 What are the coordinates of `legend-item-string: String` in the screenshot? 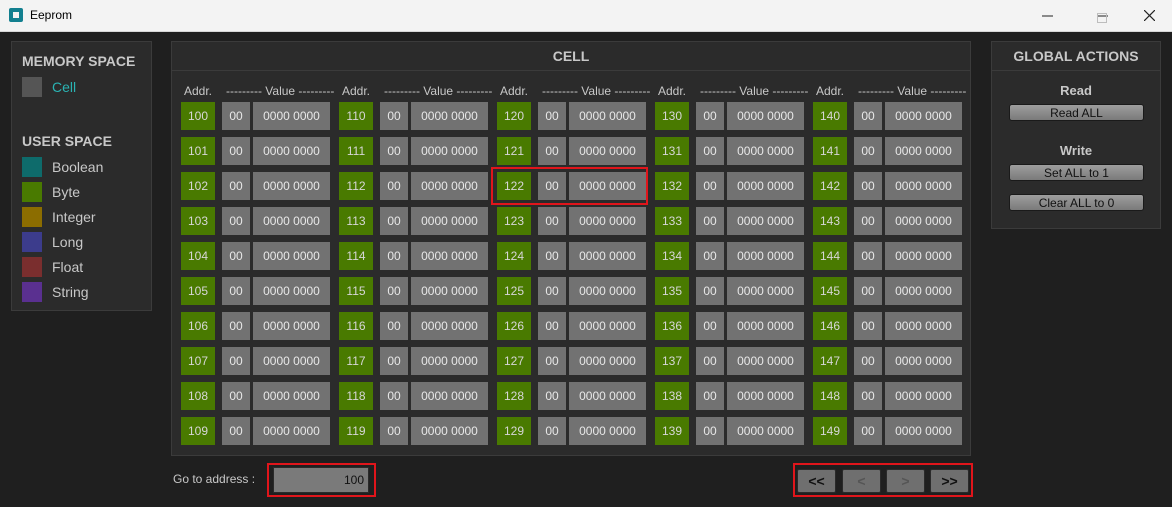 It's located at (55, 292).